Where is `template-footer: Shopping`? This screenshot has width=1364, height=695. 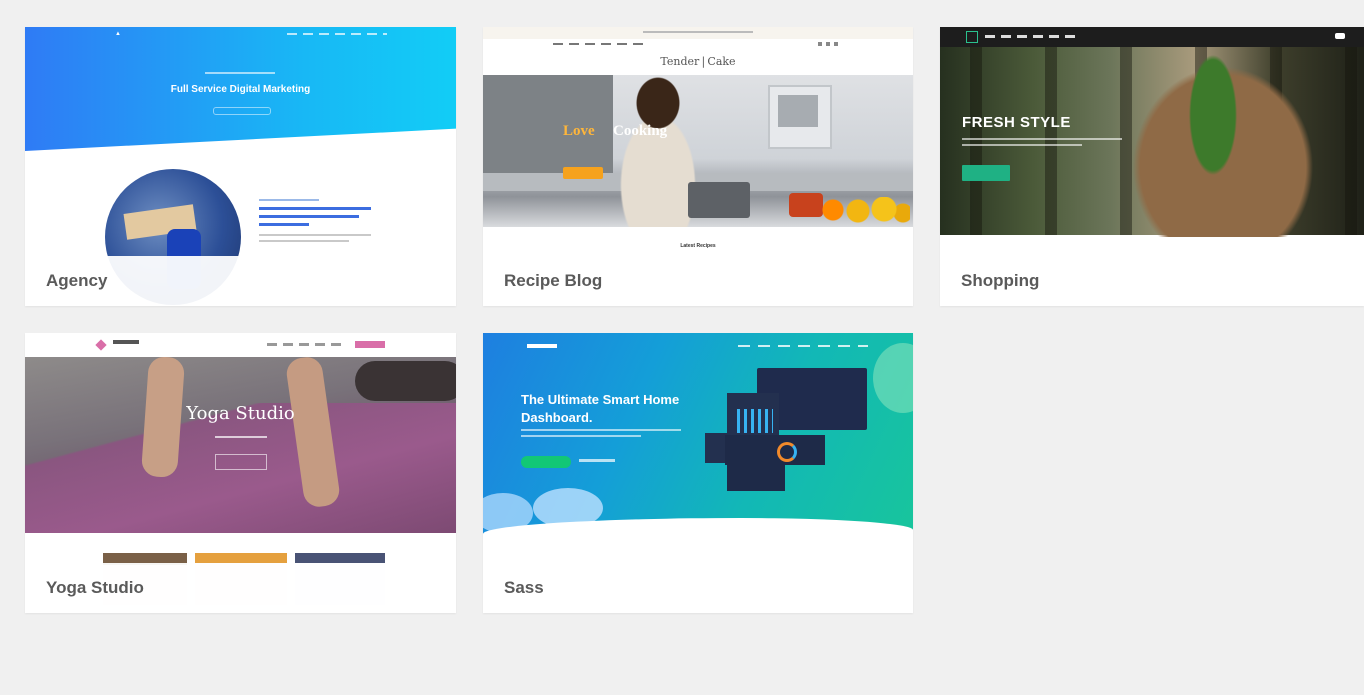 template-footer: Shopping is located at coordinates (1152, 281).